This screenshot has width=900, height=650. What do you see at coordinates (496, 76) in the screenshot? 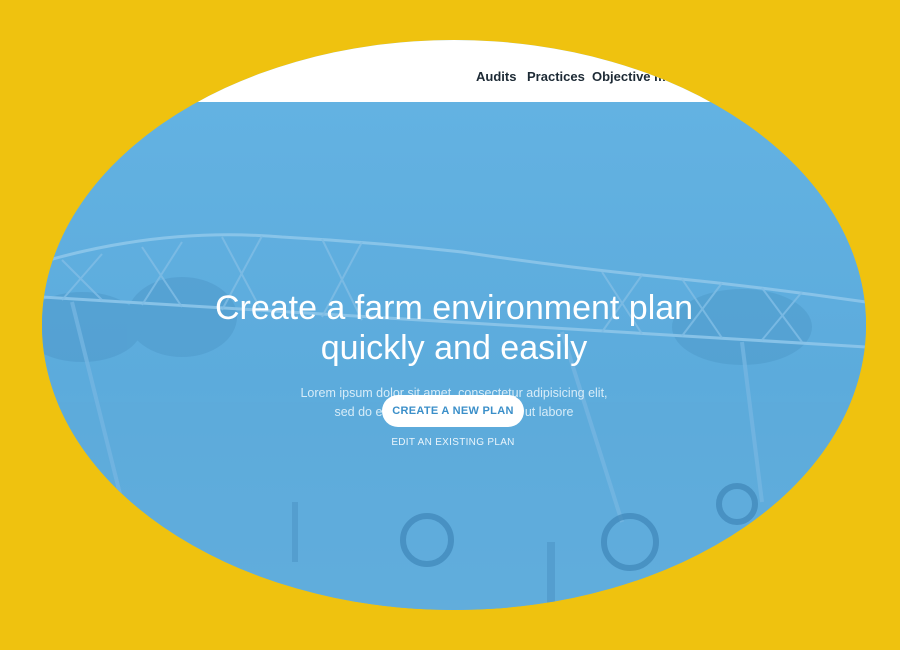
I see `nav-item-audits: Audits` at bounding box center [496, 76].